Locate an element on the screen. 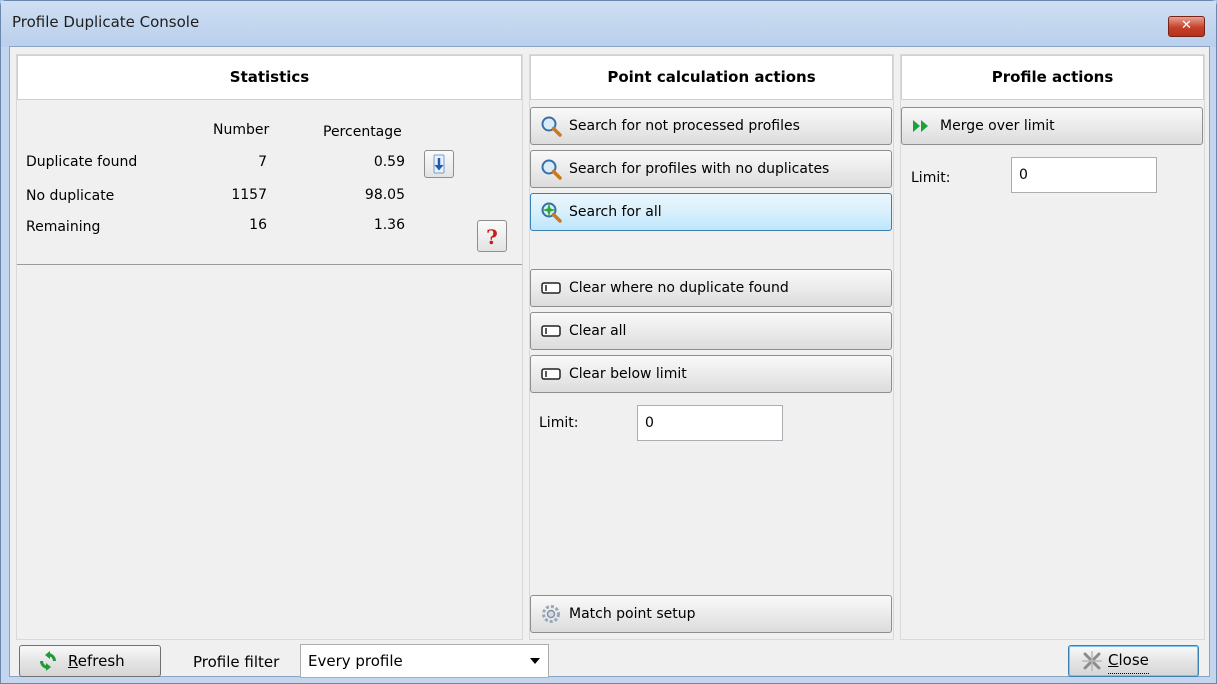 This screenshot has height=684, width=1217. search-not-processed-button: Search for not processed profiles is located at coordinates (711, 126).